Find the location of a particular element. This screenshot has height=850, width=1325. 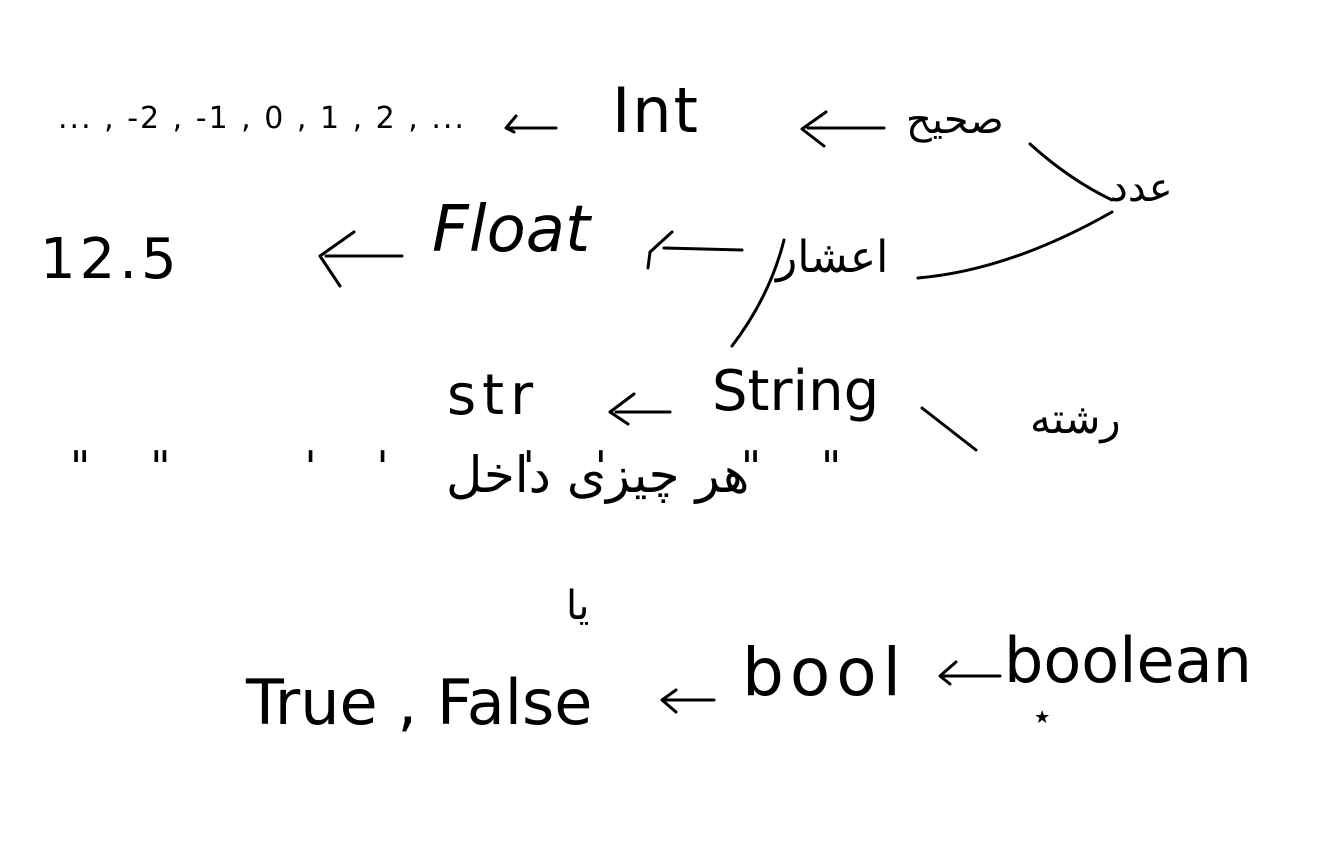

boolean-label: boolean is located at coordinates (1128, 660).